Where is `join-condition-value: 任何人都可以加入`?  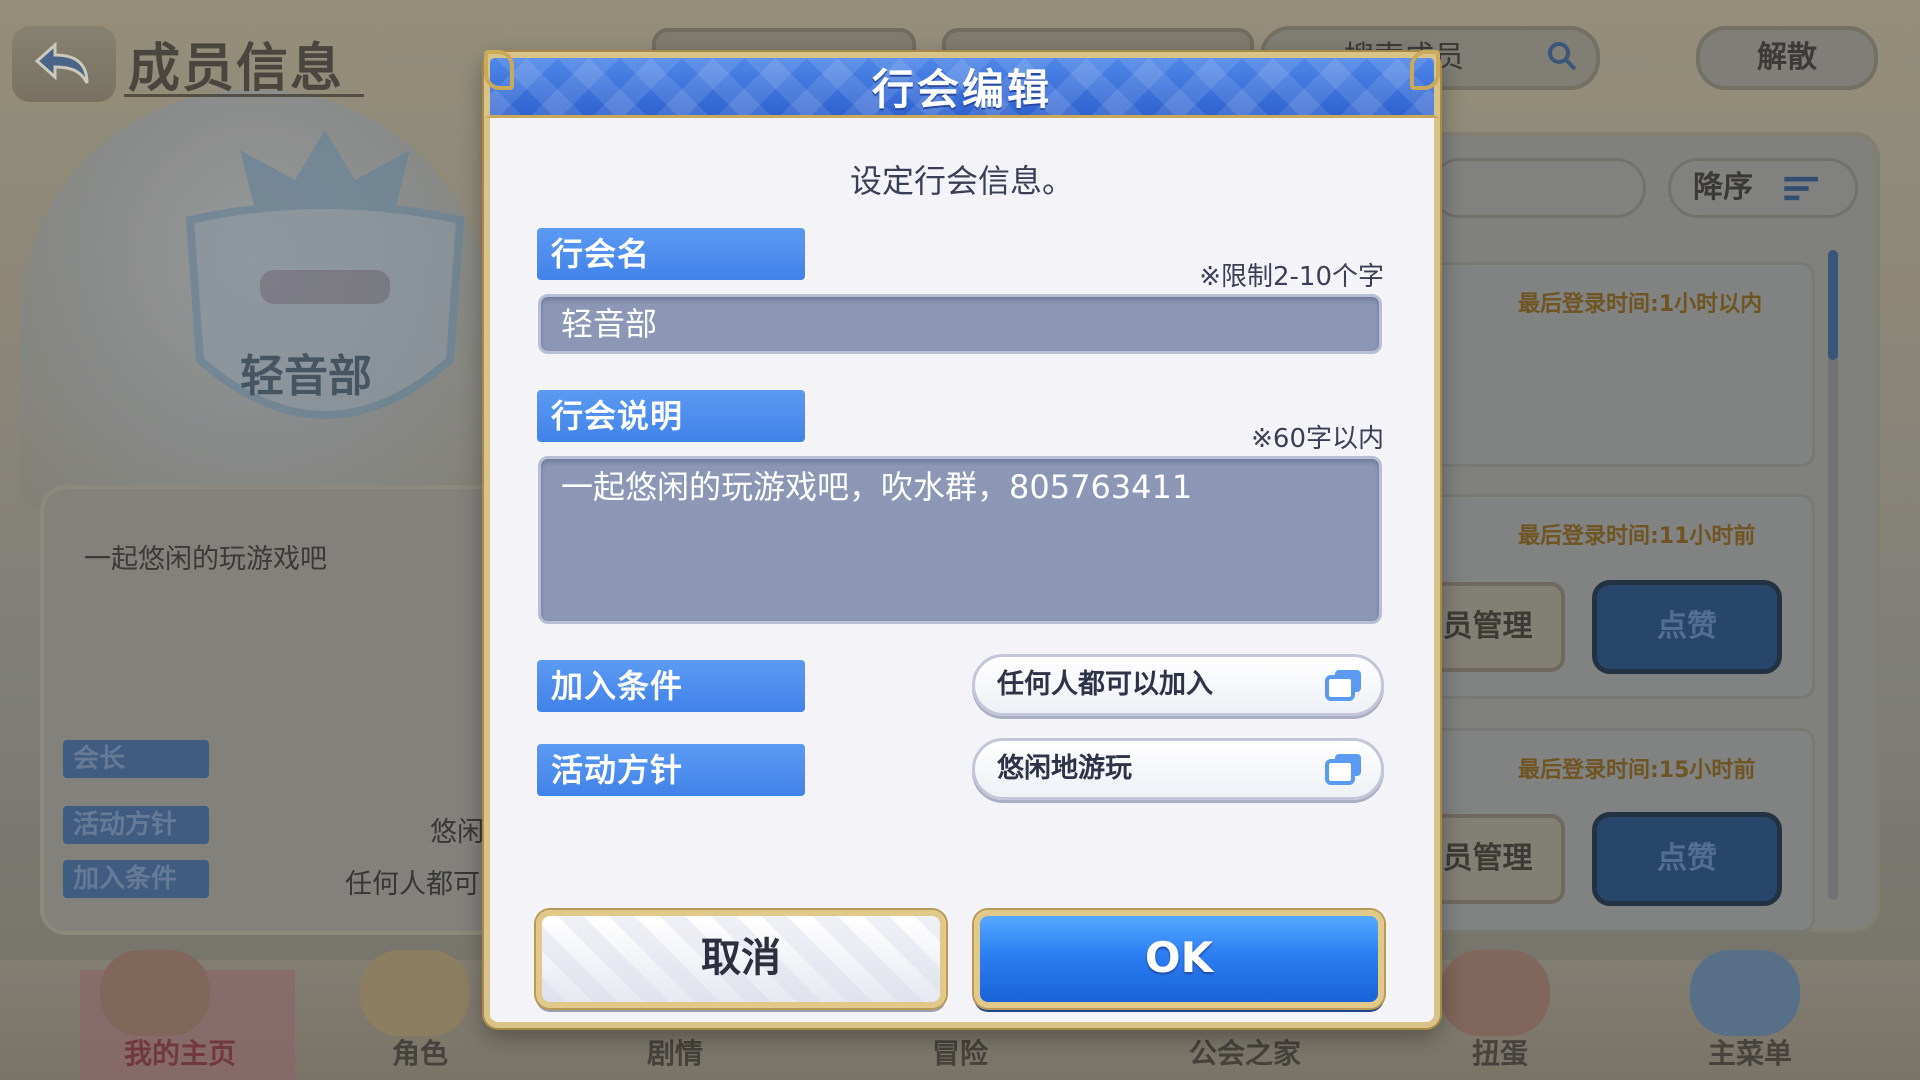
join-condition-value: 任何人都可以加入 is located at coordinates (1105, 684).